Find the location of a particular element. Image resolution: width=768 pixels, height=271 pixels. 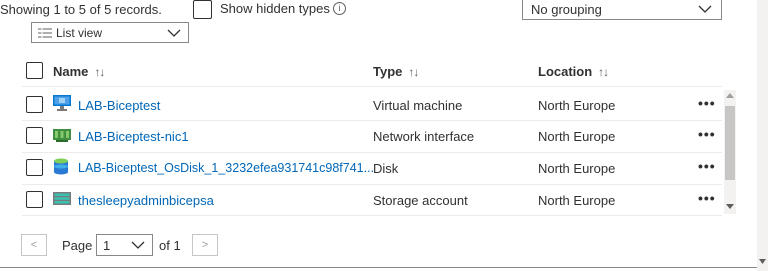

table-scrollbar is located at coordinates (730, 152).